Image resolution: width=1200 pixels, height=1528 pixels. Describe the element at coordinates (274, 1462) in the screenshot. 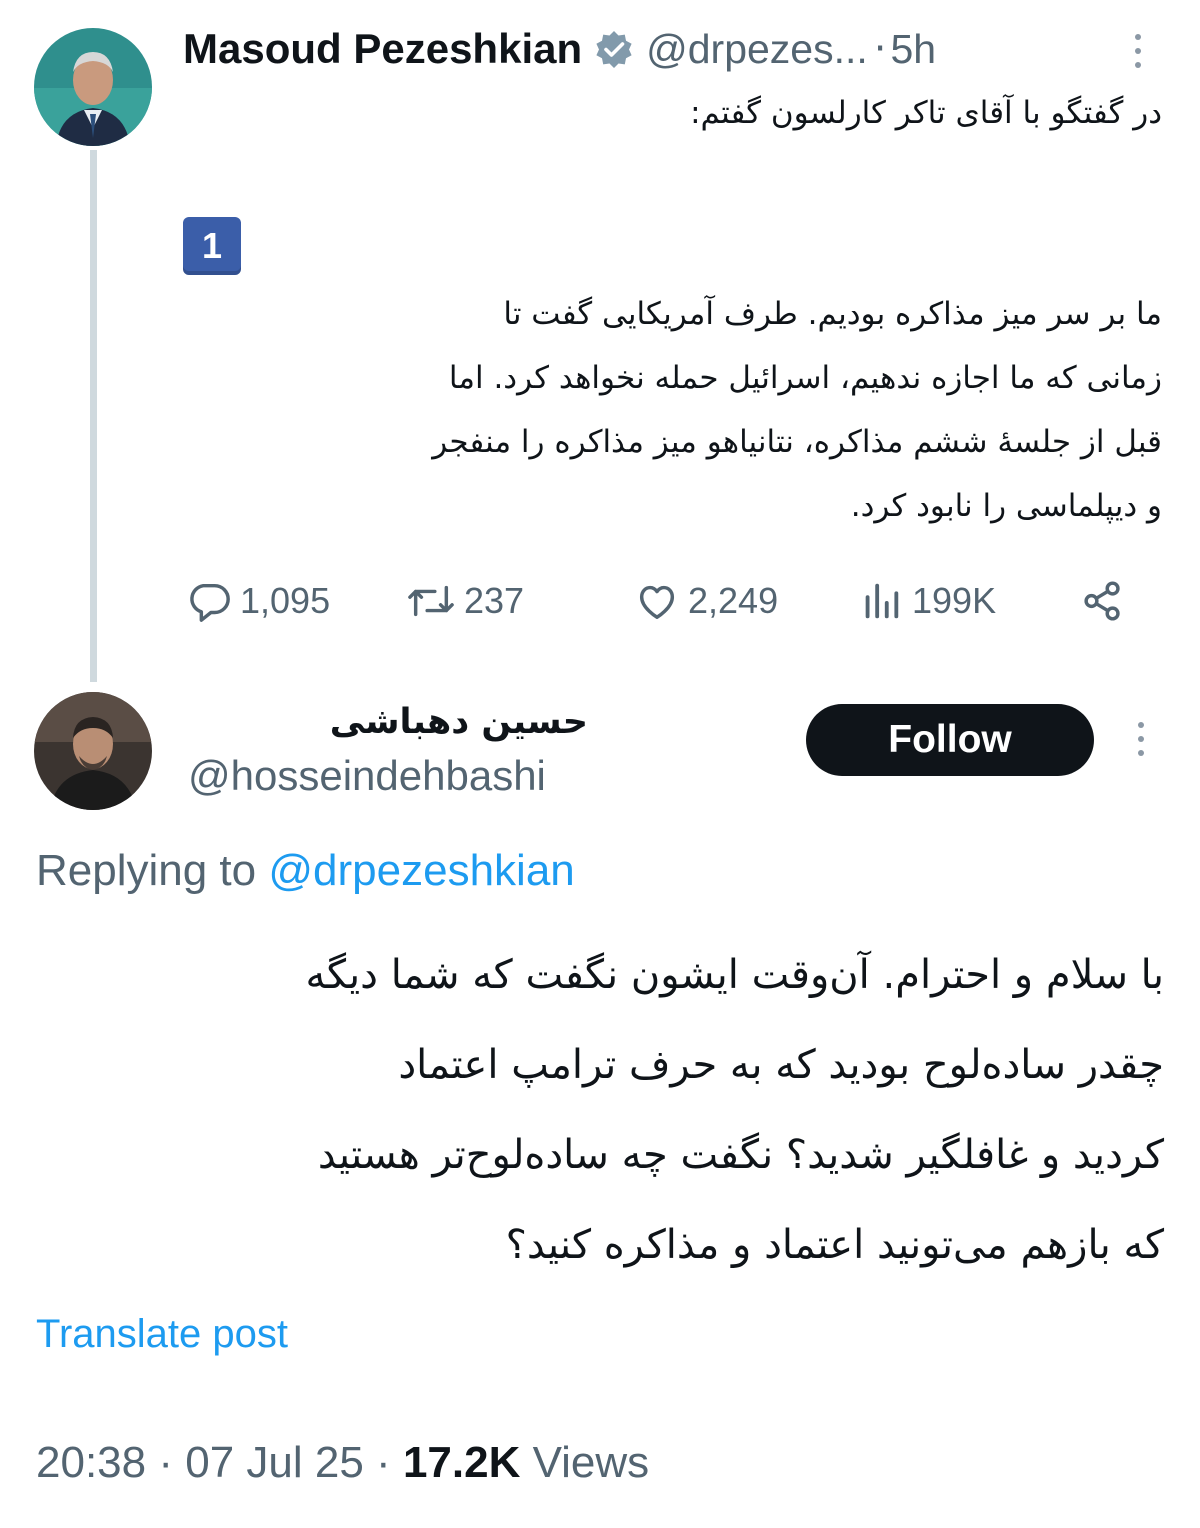

I see `reply-date: 07 Jul 25` at that location.